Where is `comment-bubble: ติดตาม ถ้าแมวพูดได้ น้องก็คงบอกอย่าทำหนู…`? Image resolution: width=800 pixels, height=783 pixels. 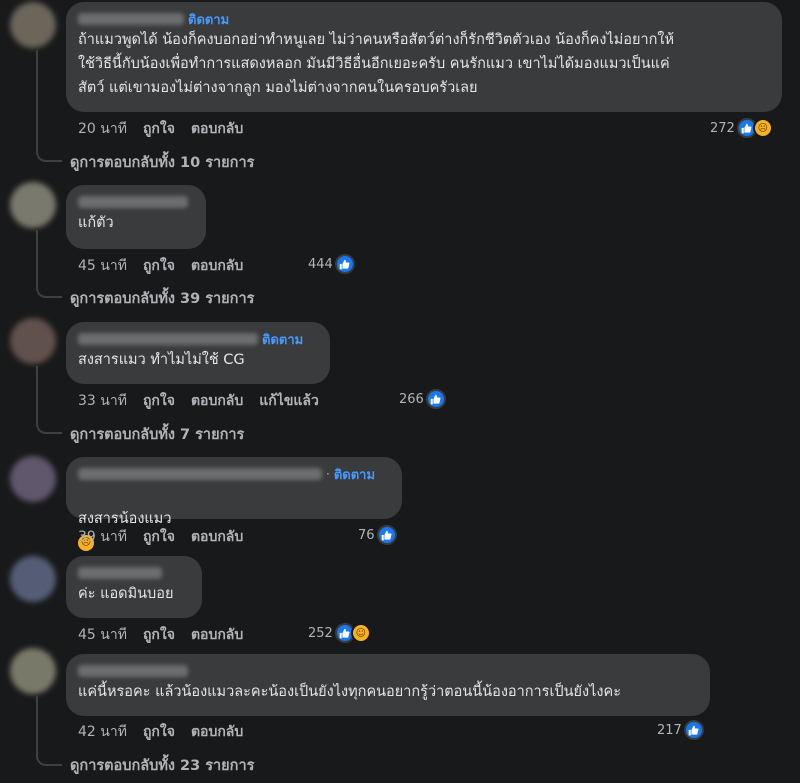 comment-bubble: ติดตาม ถ้าแมวพูดได้ น้องก็คงบอกอย่าทำหนู… is located at coordinates (424, 57).